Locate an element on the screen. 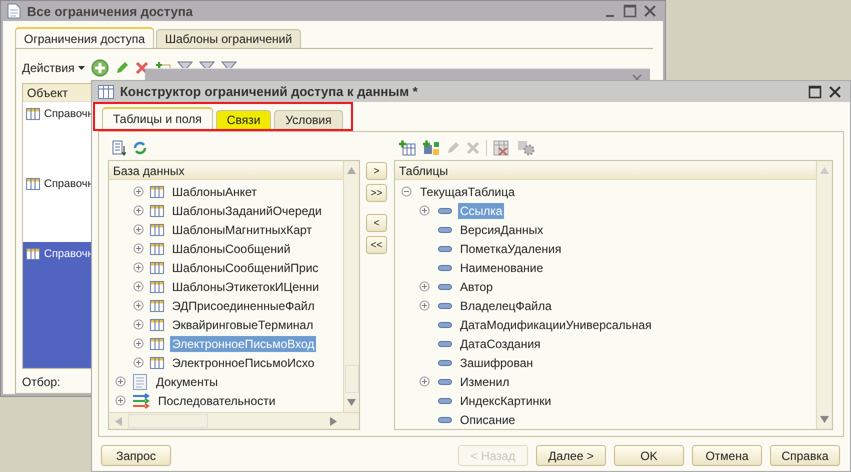  tab: Шаблоны ограничений is located at coordinates (229, 38).